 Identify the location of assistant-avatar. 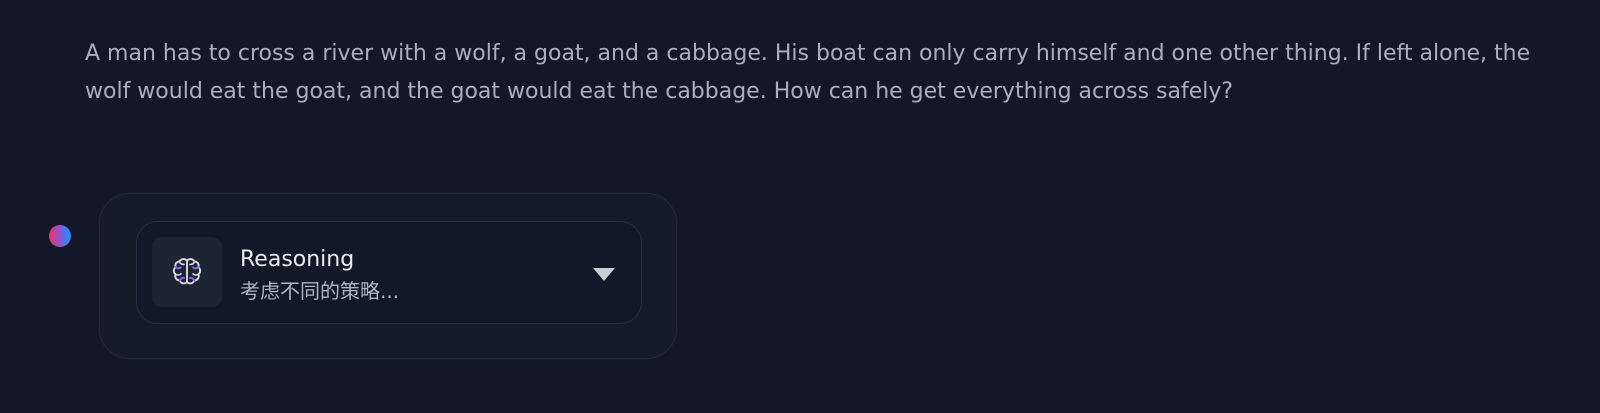
(60, 236).